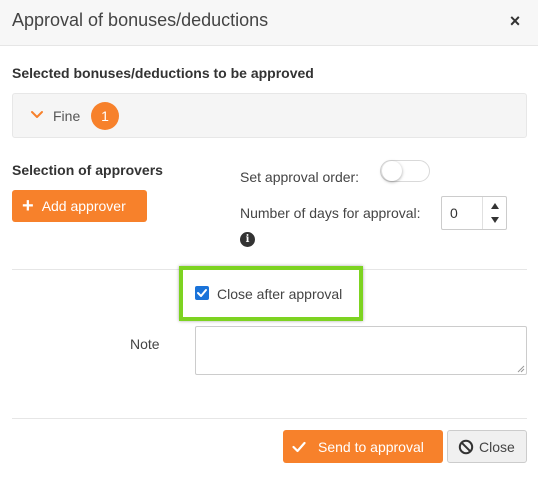 This screenshot has width=538, height=477. What do you see at coordinates (494, 213) in the screenshot?
I see `stepper-arrows` at bounding box center [494, 213].